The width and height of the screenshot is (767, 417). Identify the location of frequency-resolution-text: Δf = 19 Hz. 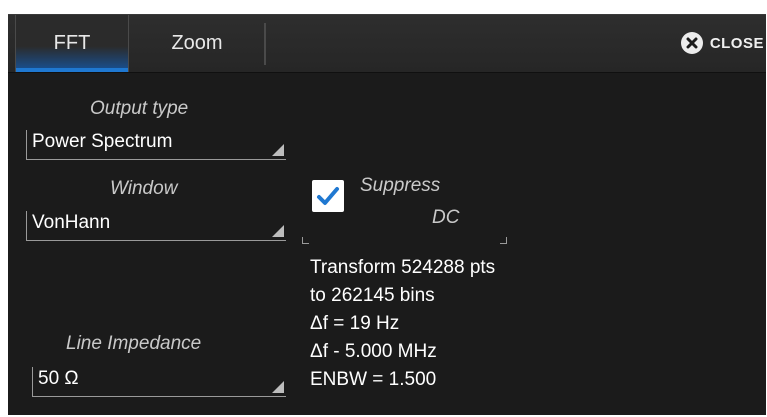
(355, 323).